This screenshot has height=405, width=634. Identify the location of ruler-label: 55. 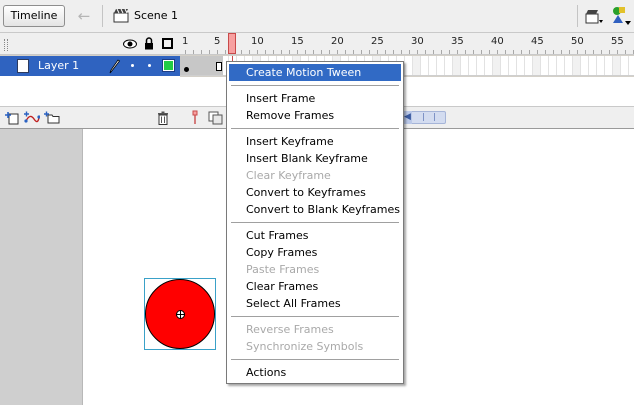
(617, 41).